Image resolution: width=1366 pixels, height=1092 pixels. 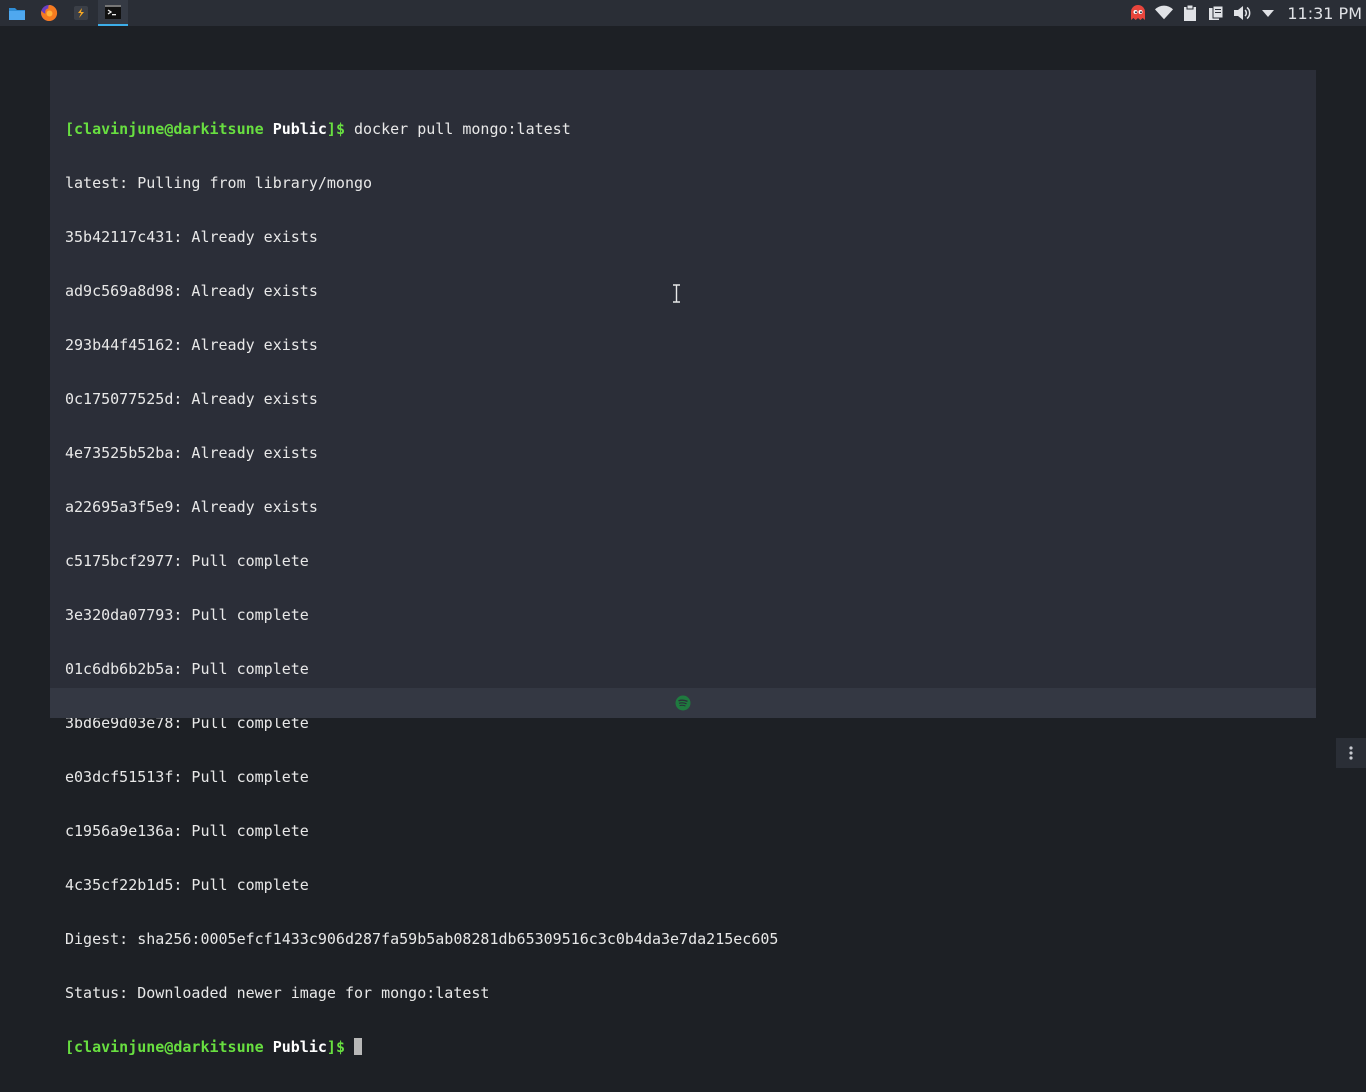 What do you see at coordinates (683, 13) in the screenshot?
I see `top-panel: 11:31 PM` at bounding box center [683, 13].